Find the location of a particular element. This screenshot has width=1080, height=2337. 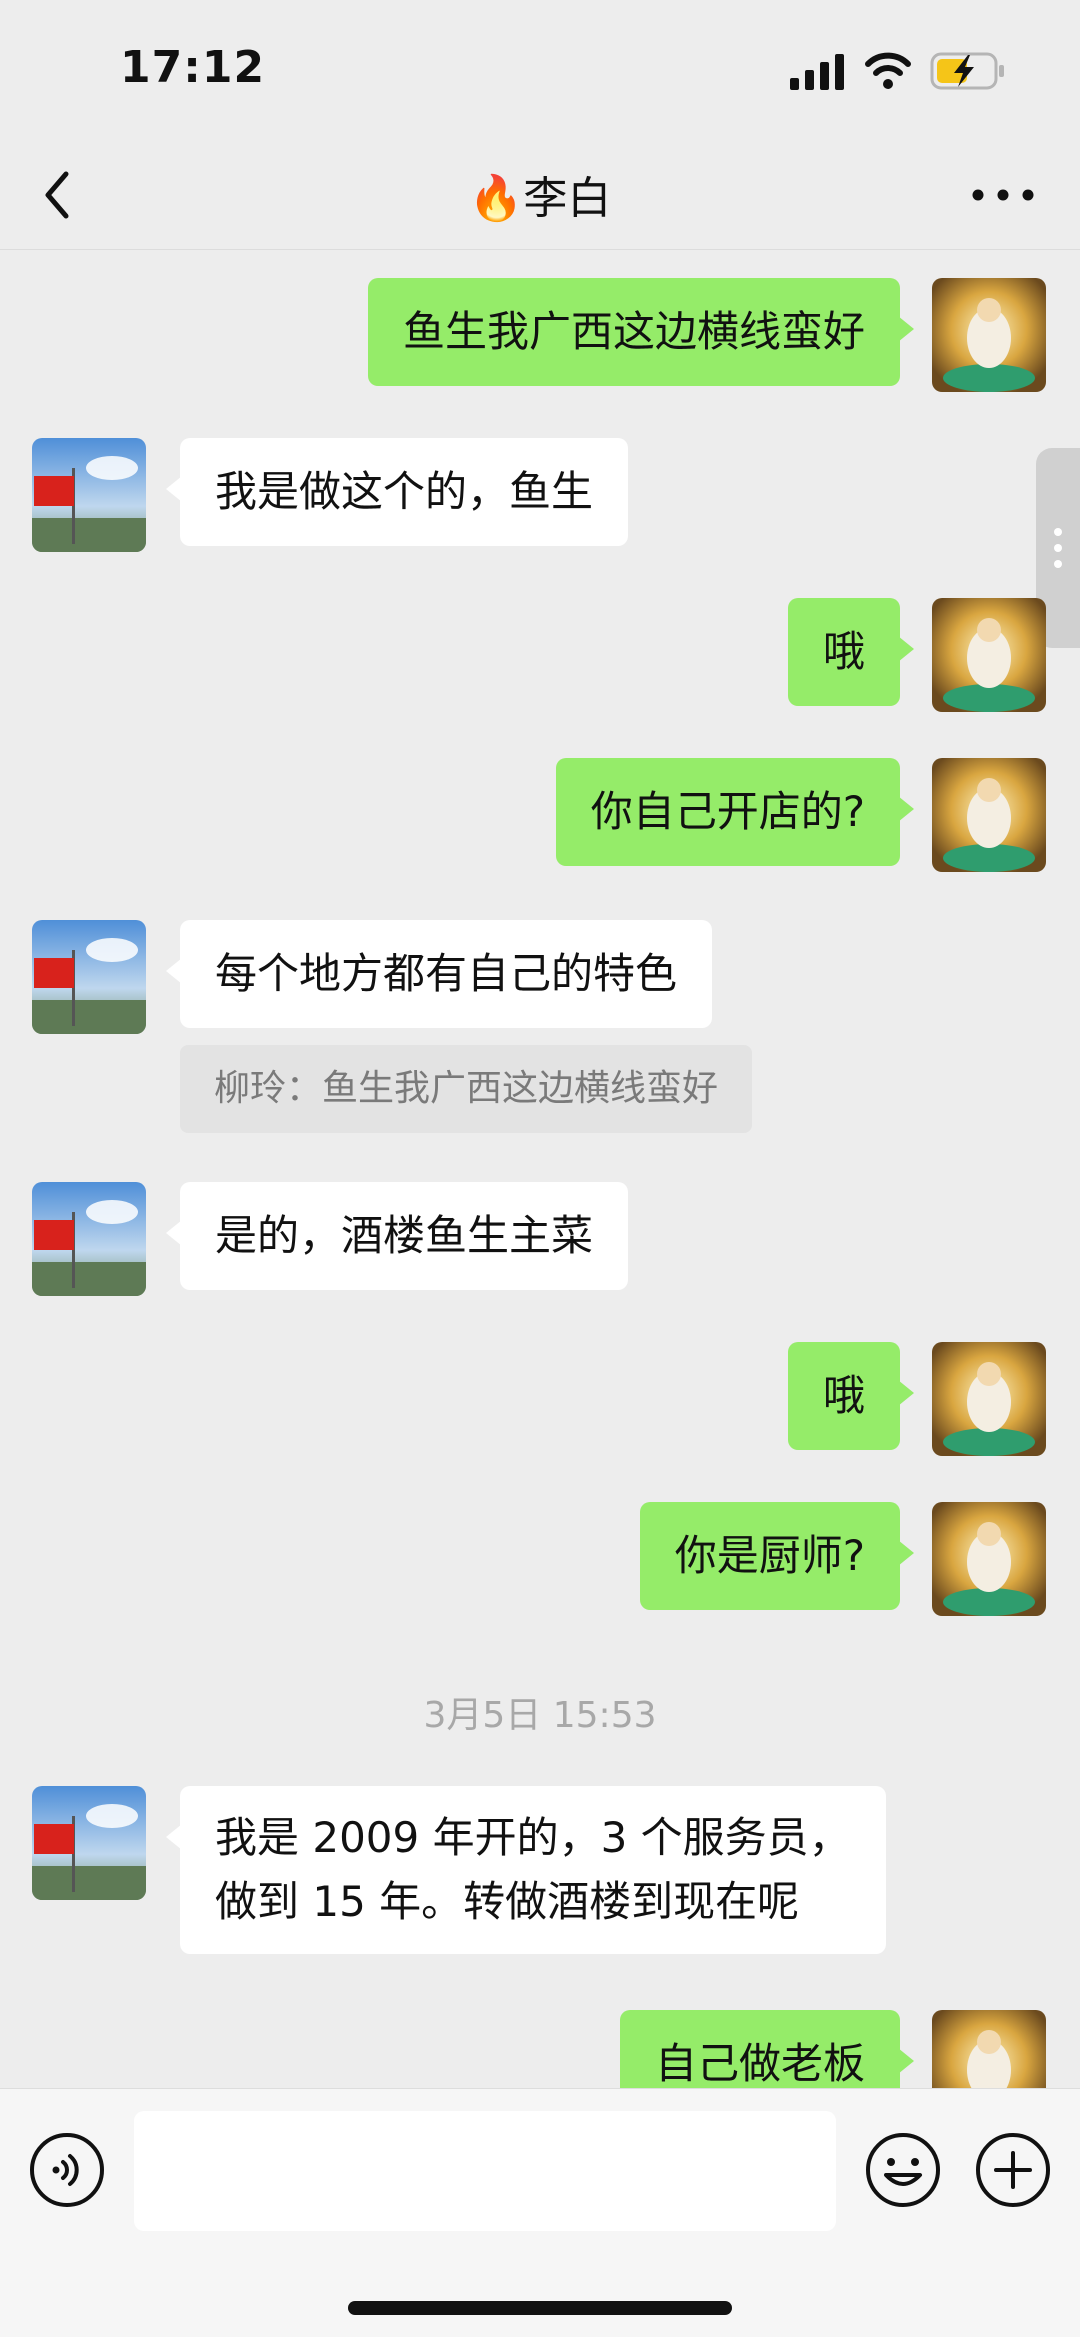

signal-icon is located at coordinates (817, 72).